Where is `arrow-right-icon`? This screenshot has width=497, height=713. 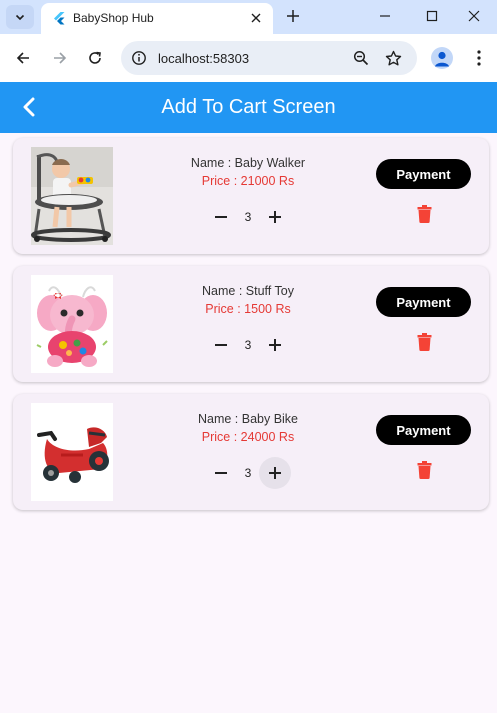
arrow-right-icon is located at coordinates (60, 58).